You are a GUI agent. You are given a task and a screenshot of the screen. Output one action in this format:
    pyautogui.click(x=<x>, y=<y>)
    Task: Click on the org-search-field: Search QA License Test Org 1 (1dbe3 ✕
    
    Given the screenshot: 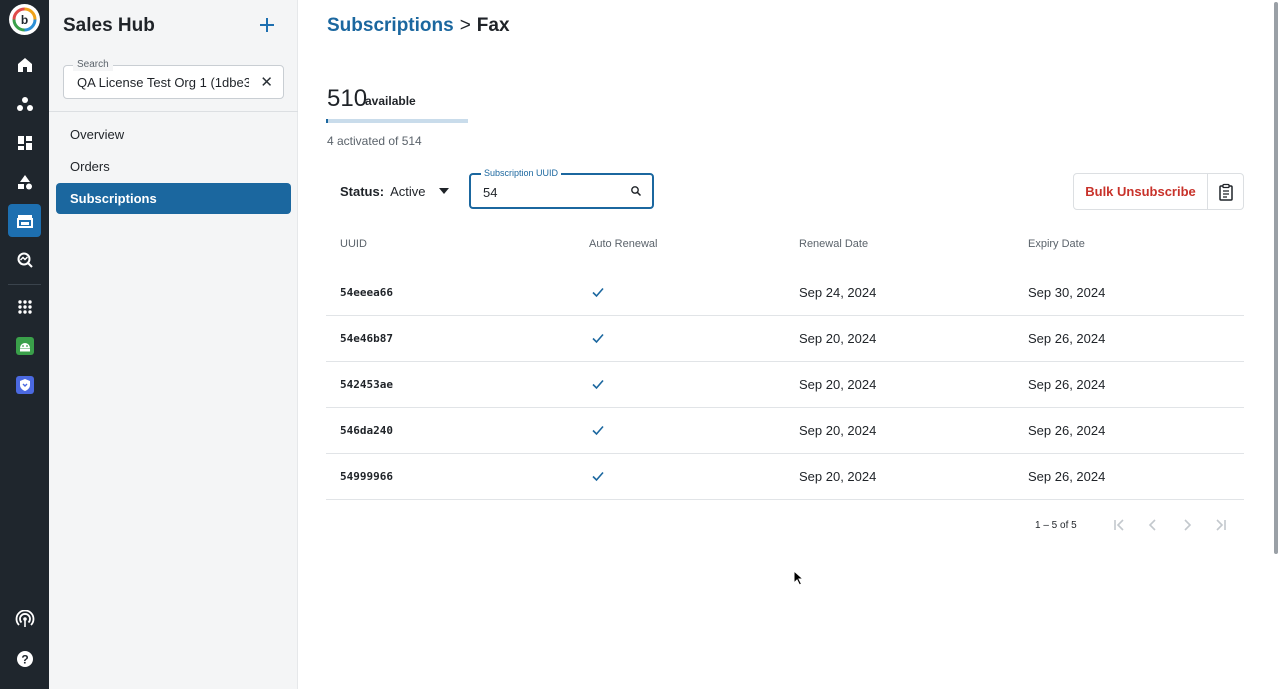 What is the action you would take?
    pyautogui.click(x=173, y=79)
    